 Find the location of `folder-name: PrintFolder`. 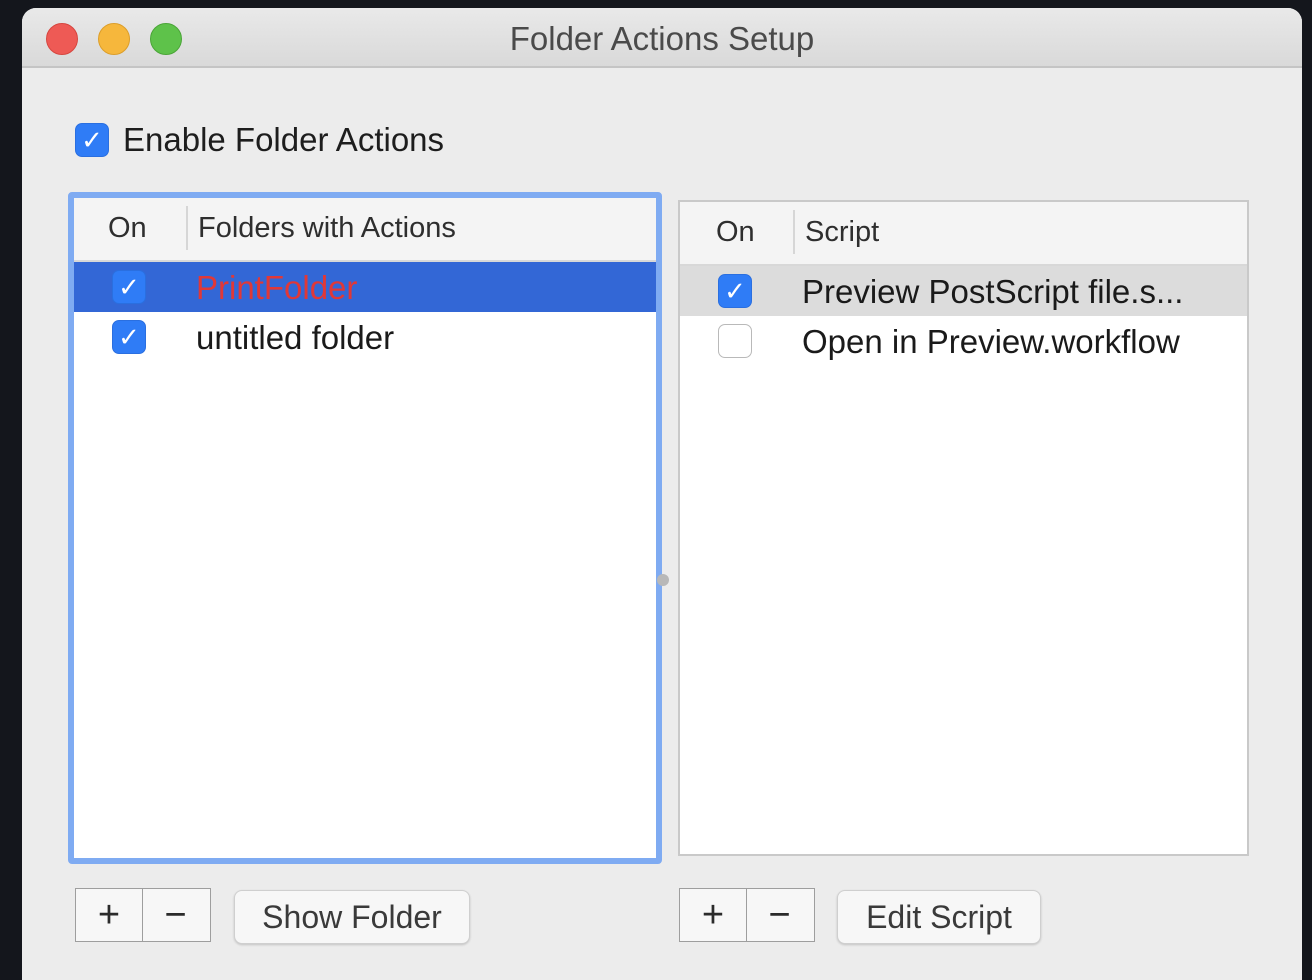

folder-name: PrintFolder is located at coordinates (277, 287).